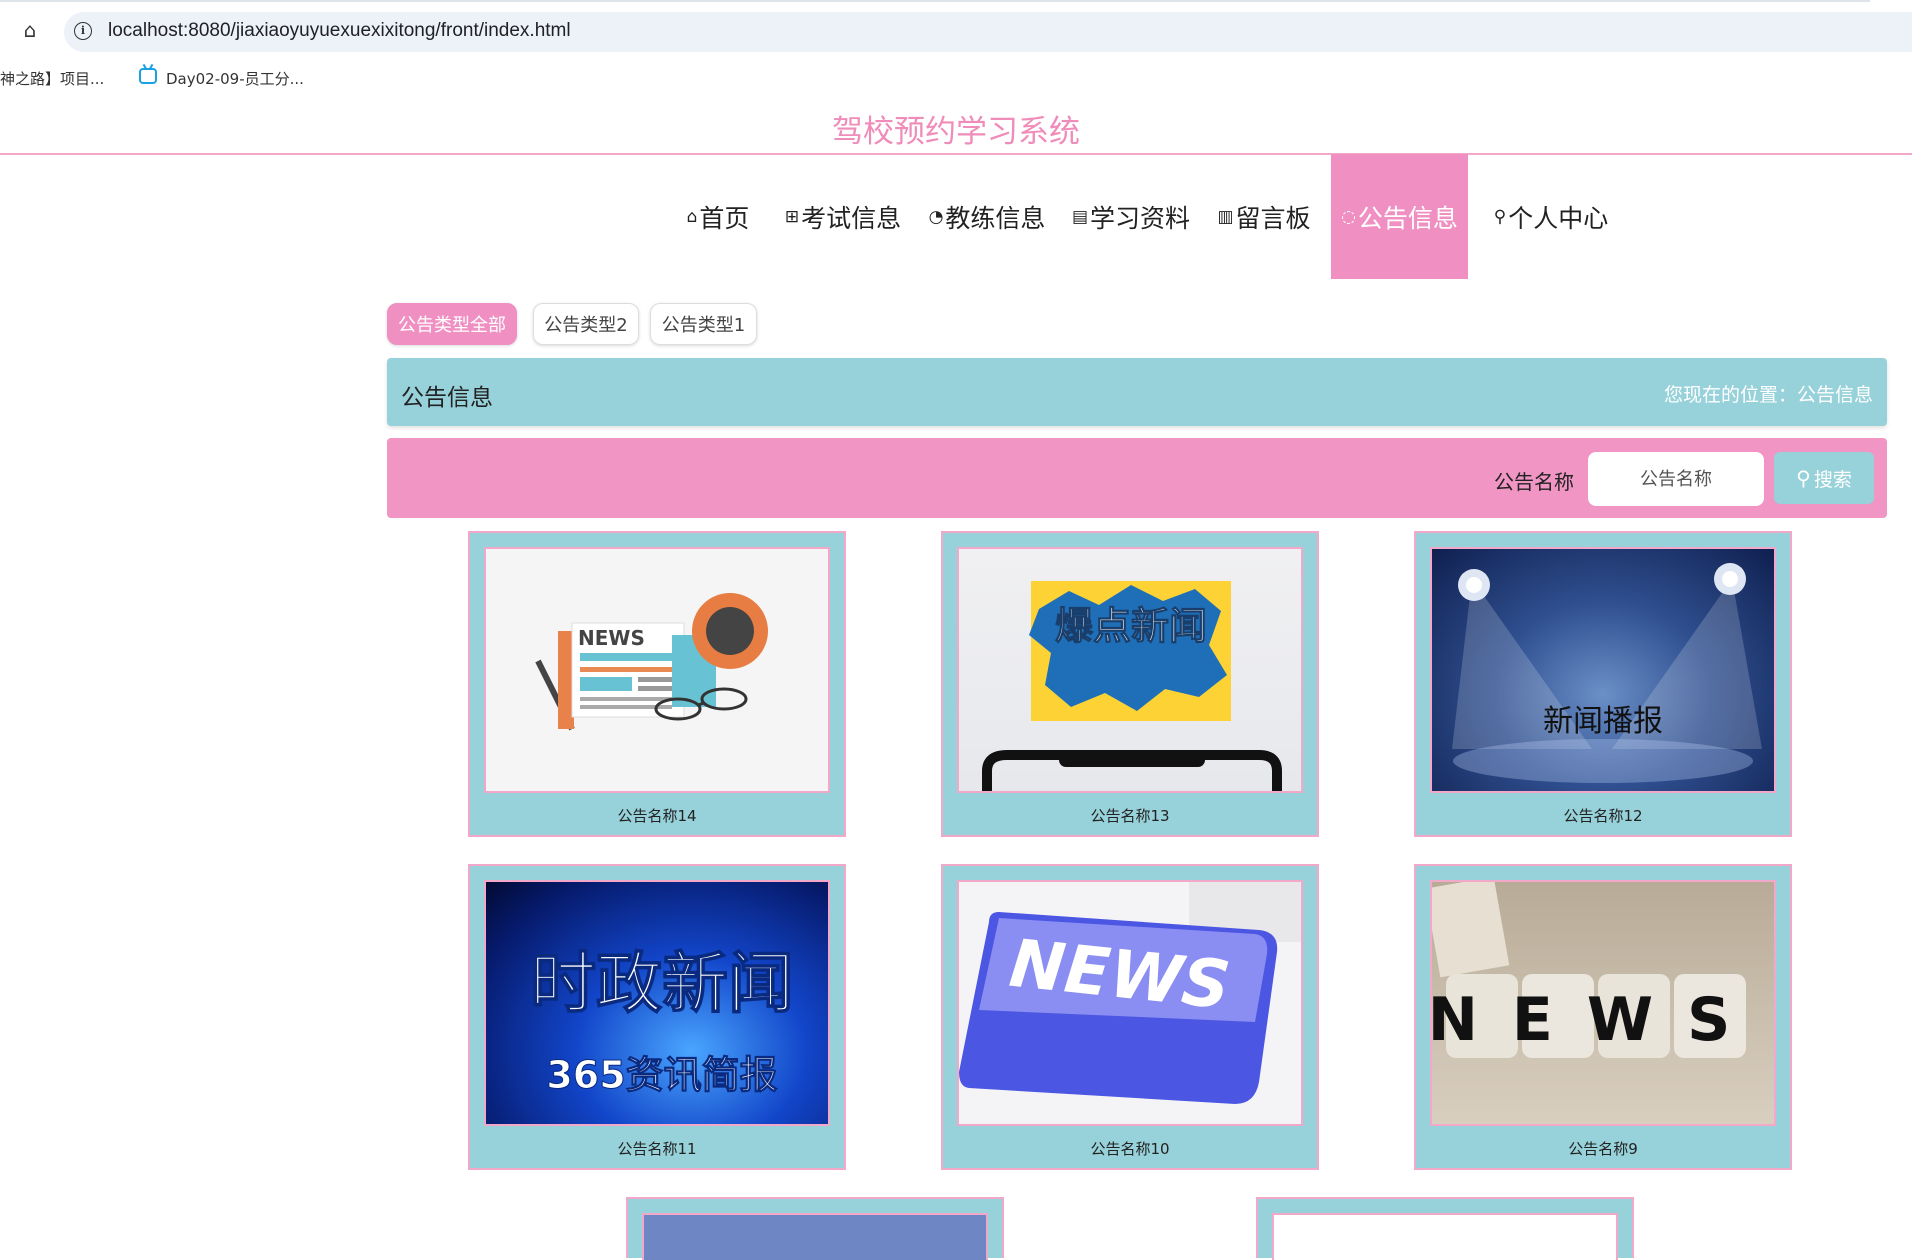 The image size is (1912, 1260). I want to click on breaking-news-image: 爆点新闻, so click(1130, 670).